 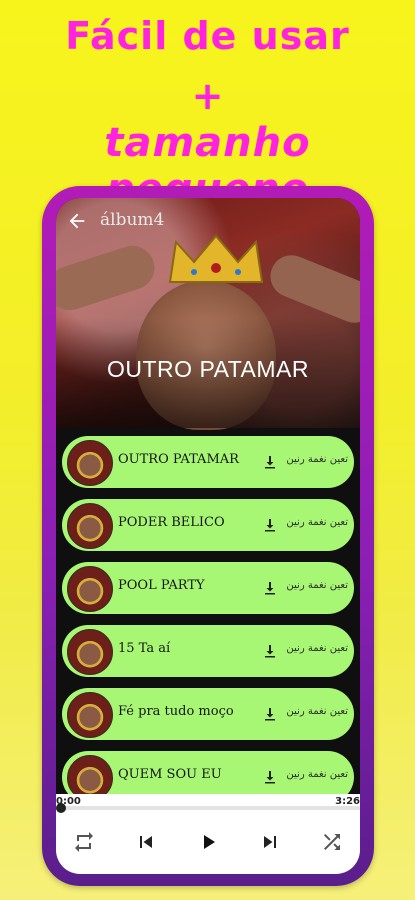 I want to click on cover-arm-left, so click(x=108, y=278).